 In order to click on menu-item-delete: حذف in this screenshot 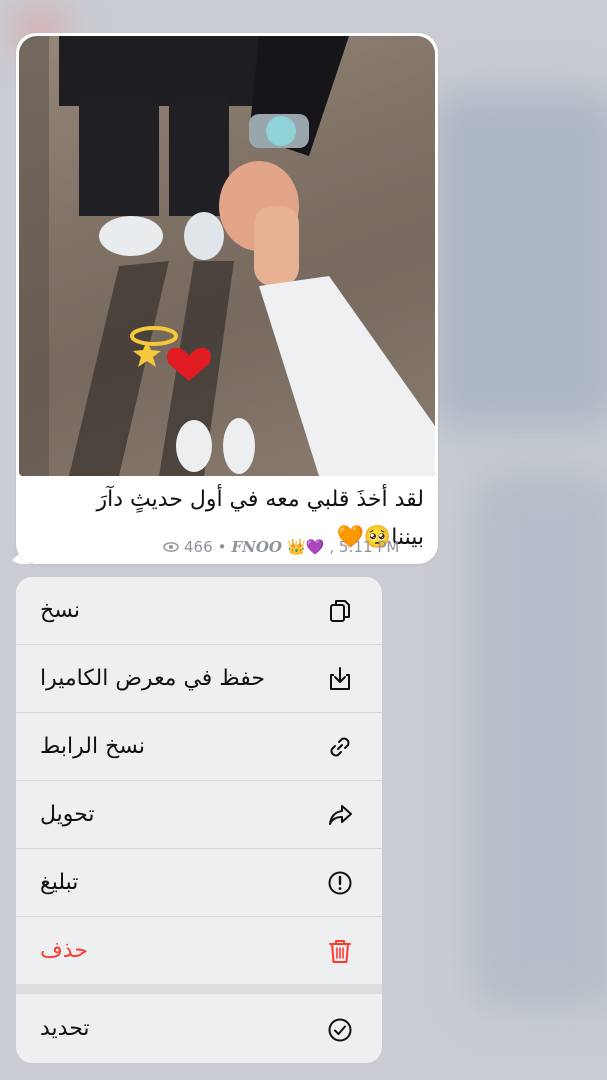, I will do `click(199, 950)`.